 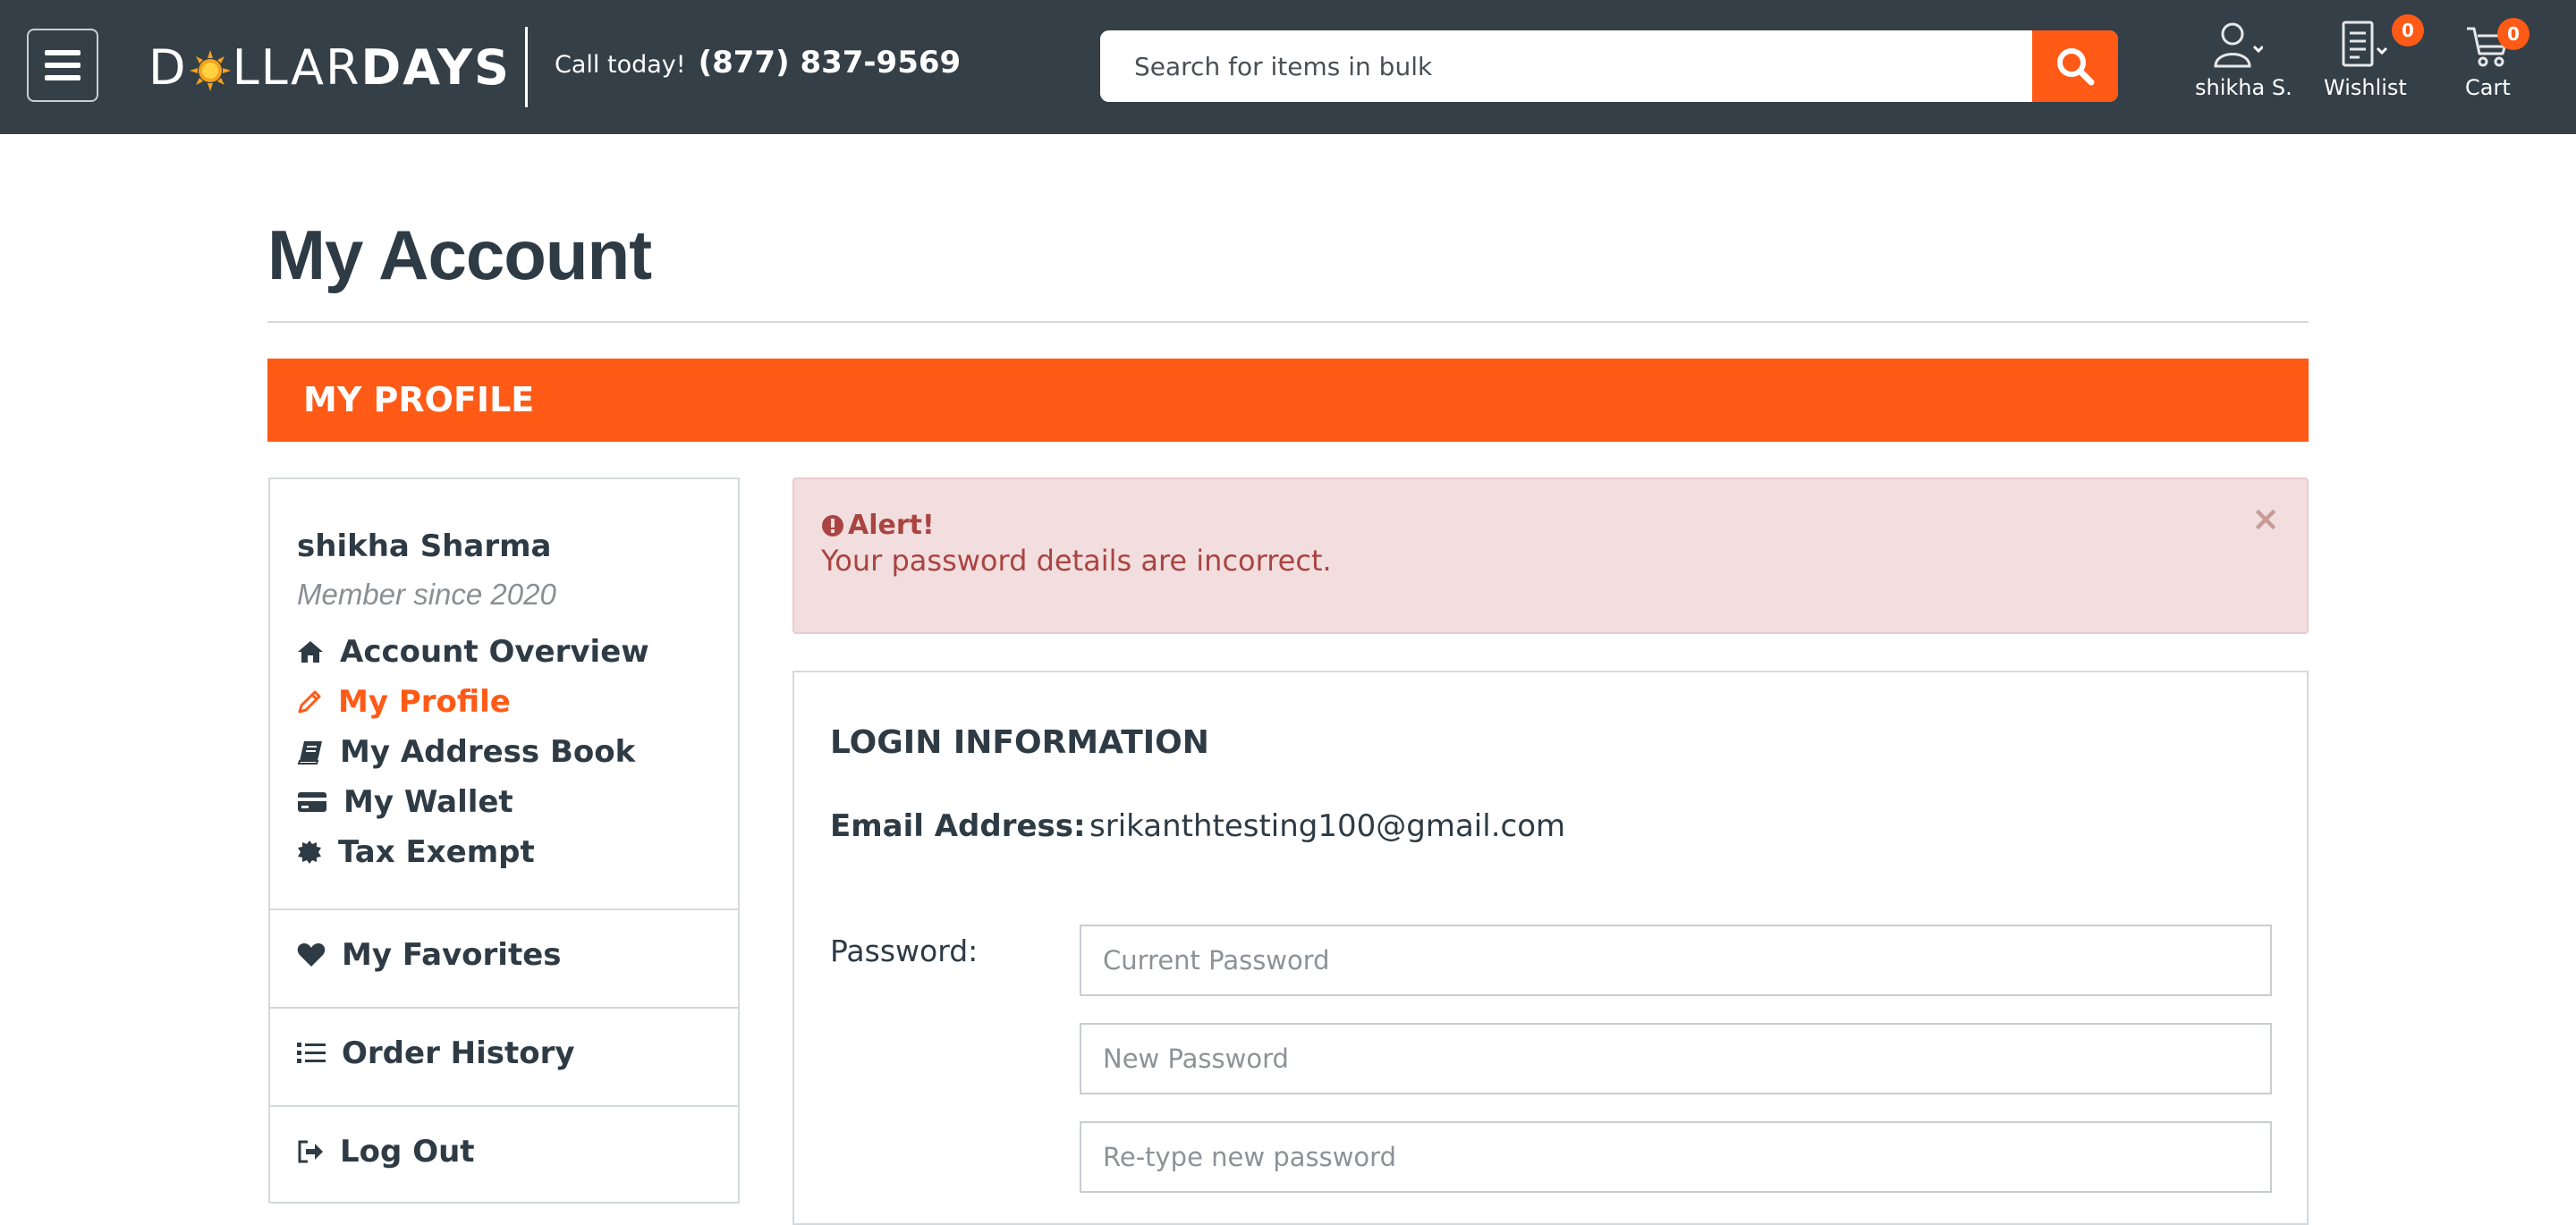 What do you see at coordinates (1676, 960) in the screenshot?
I see `current-password-input` at bounding box center [1676, 960].